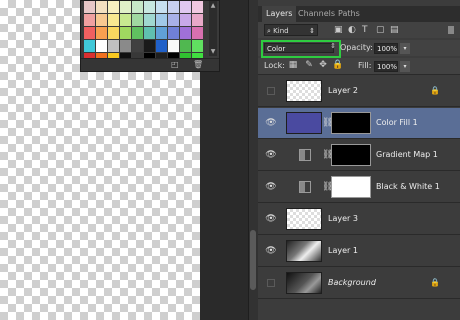  What do you see at coordinates (359, 219) in the screenshot?
I see `layer-row: 👁 Layer 3` at bounding box center [359, 219].